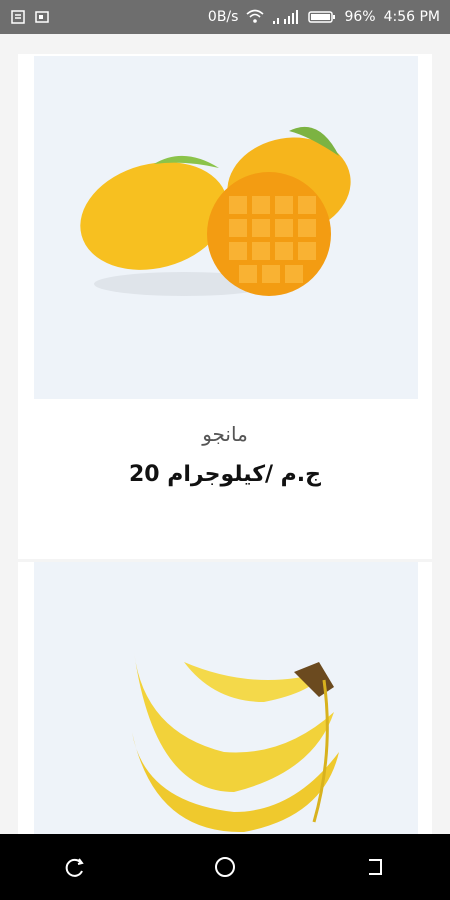 The width and height of the screenshot is (450, 900). What do you see at coordinates (42, 17) in the screenshot?
I see `cast-icon` at bounding box center [42, 17].